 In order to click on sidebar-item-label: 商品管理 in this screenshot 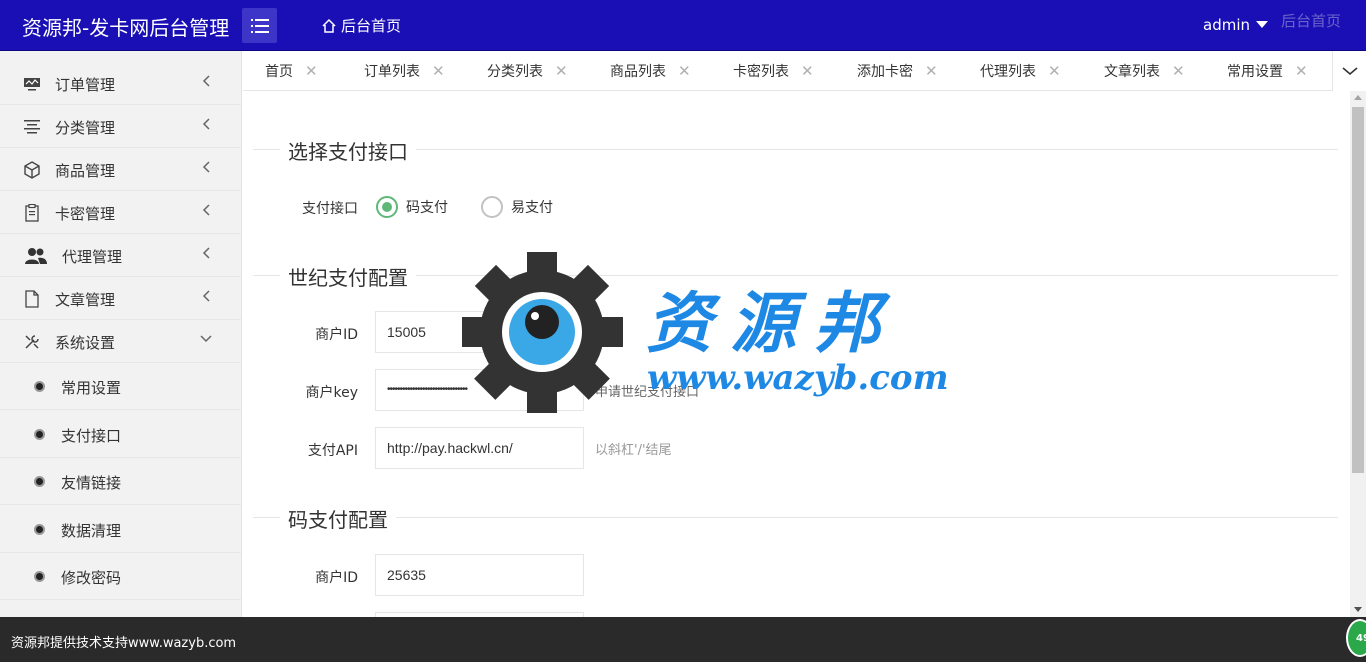, I will do `click(85, 171)`.